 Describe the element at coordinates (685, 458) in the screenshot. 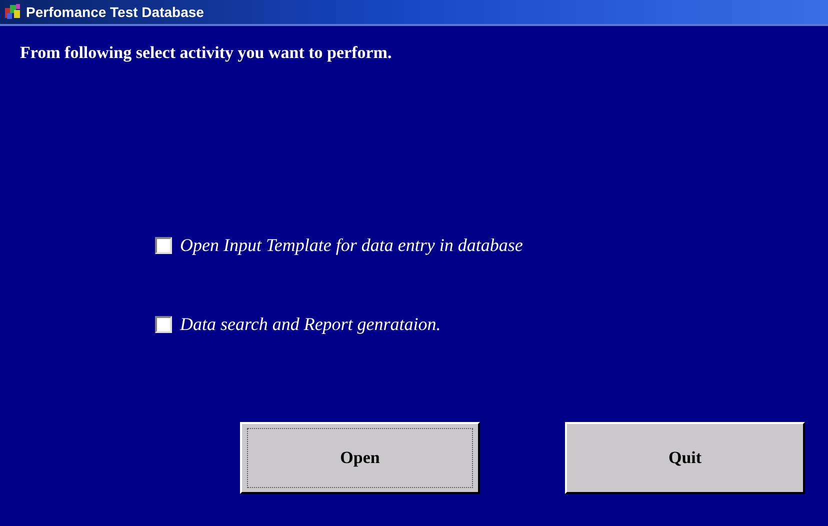

I see `action-button: Quit` at that location.